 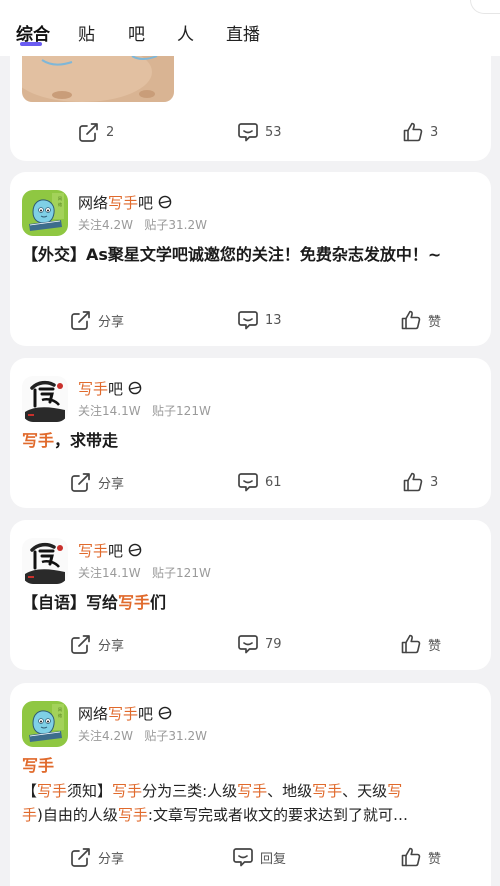 I want to click on excerpt-text: 须知】, so click(x=90, y=791).